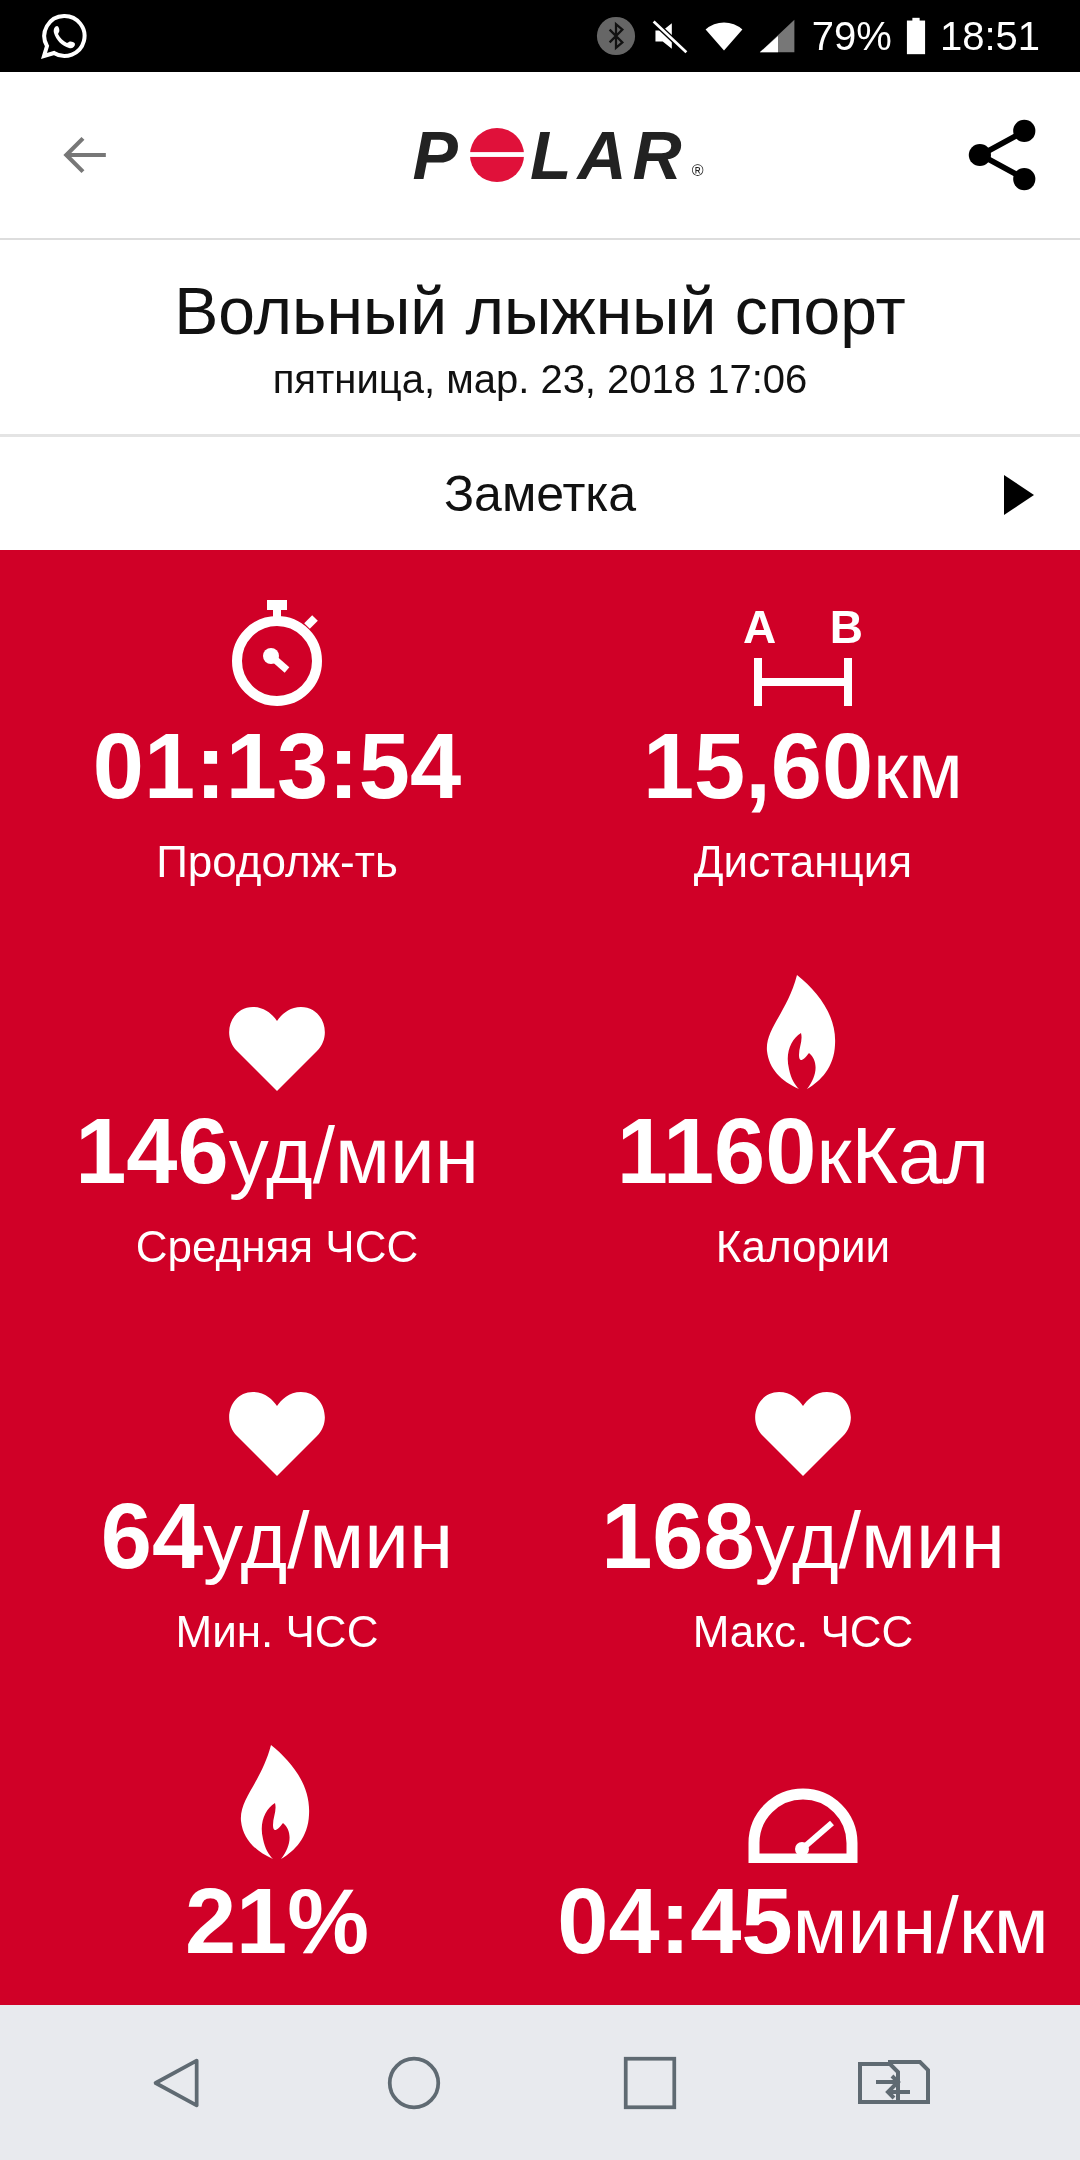 This screenshot has width=1080, height=2160. Describe the element at coordinates (915, 36) in the screenshot. I see `battery-icon` at that location.